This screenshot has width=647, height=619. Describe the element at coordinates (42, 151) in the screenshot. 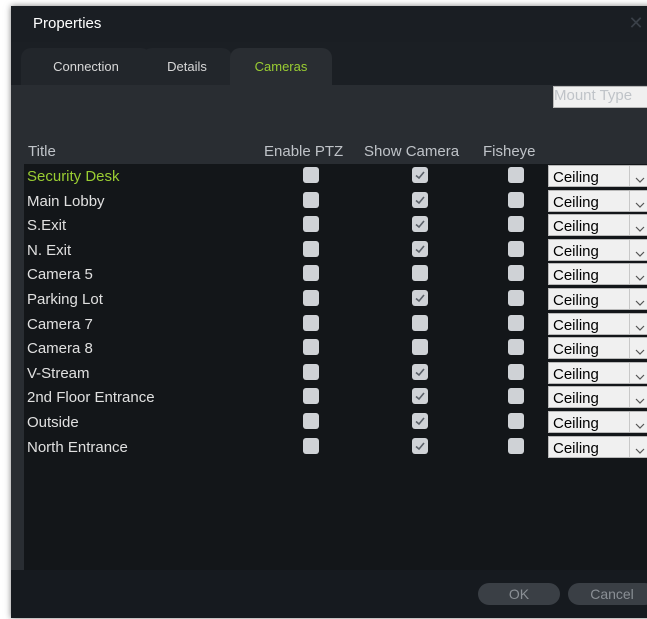

I see `column-header-title: Title` at that location.